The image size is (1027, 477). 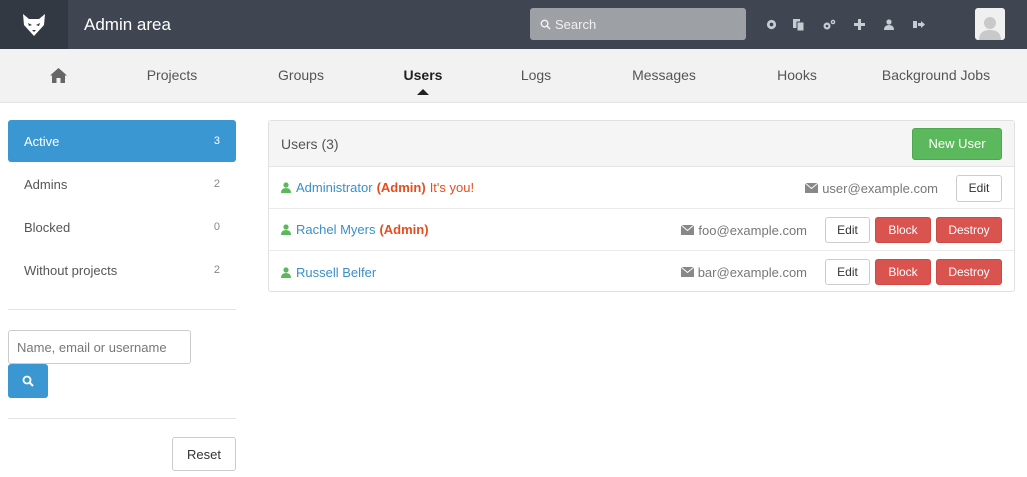 What do you see at coordinates (71, 270) in the screenshot?
I see `filter-label: Without projects` at bounding box center [71, 270].